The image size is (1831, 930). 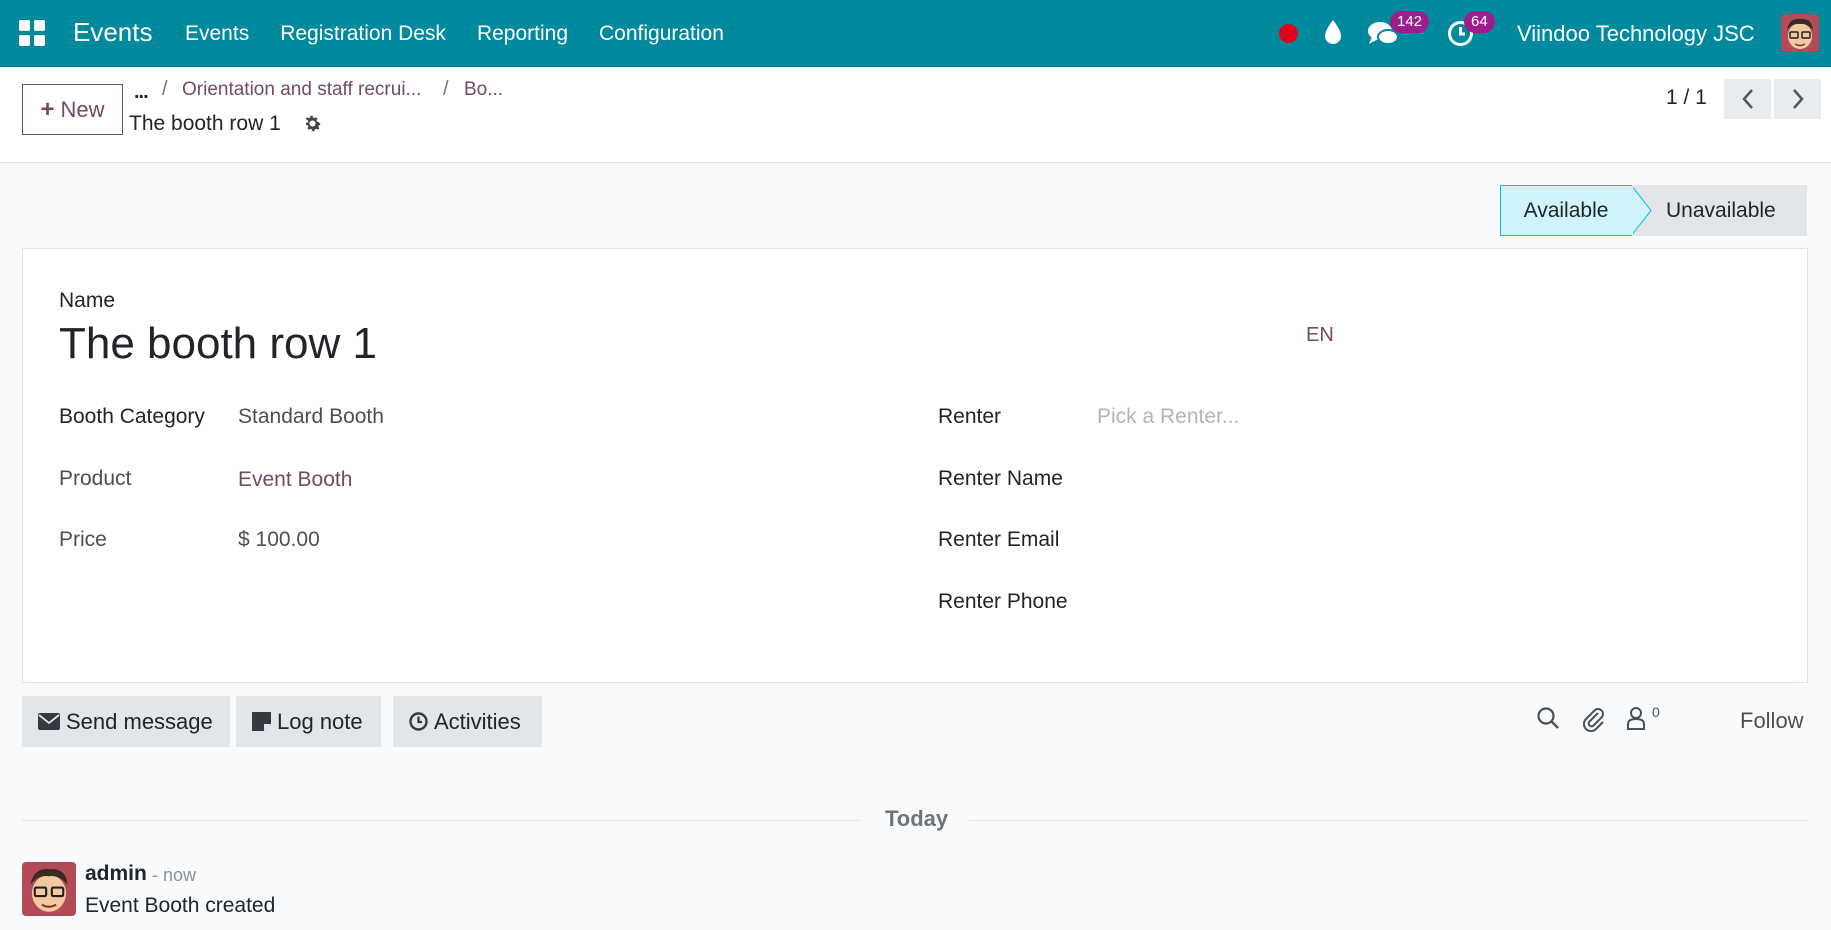 What do you see at coordinates (180, 905) in the screenshot?
I see `message-body: Event Booth created` at bounding box center [180, 905].